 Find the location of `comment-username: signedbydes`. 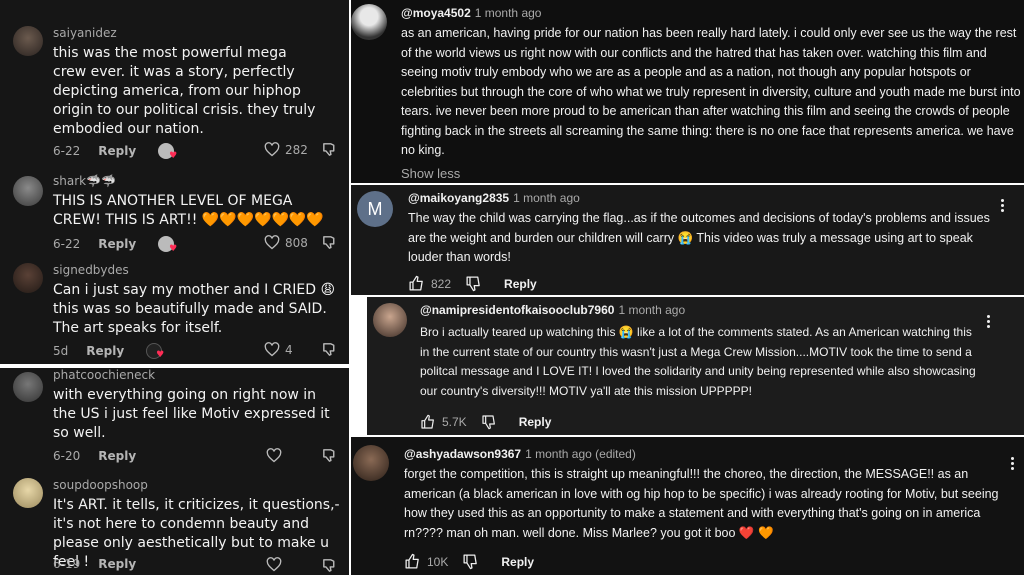

comment-username: signedbydes is located at coordinates (91, 270).